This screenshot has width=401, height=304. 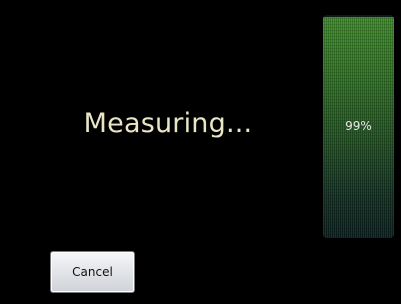 I want to click on progress-bar: 99%, so click(x=358, y=126).